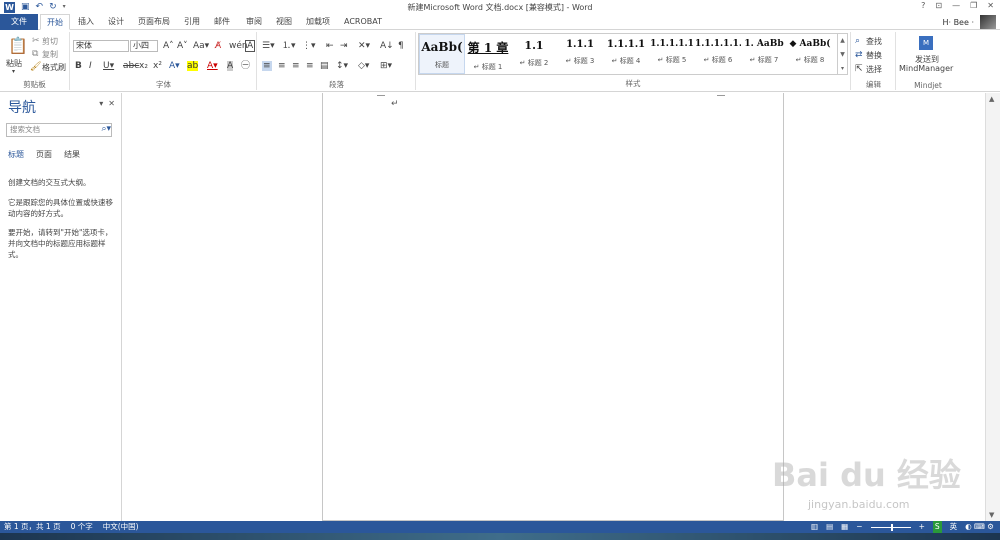 The image size is (1000, 540). What do you see at coordinates (143, 66) in the screenshot?
I see `subscript-icon: x₂` at bounding box center [143, 66].